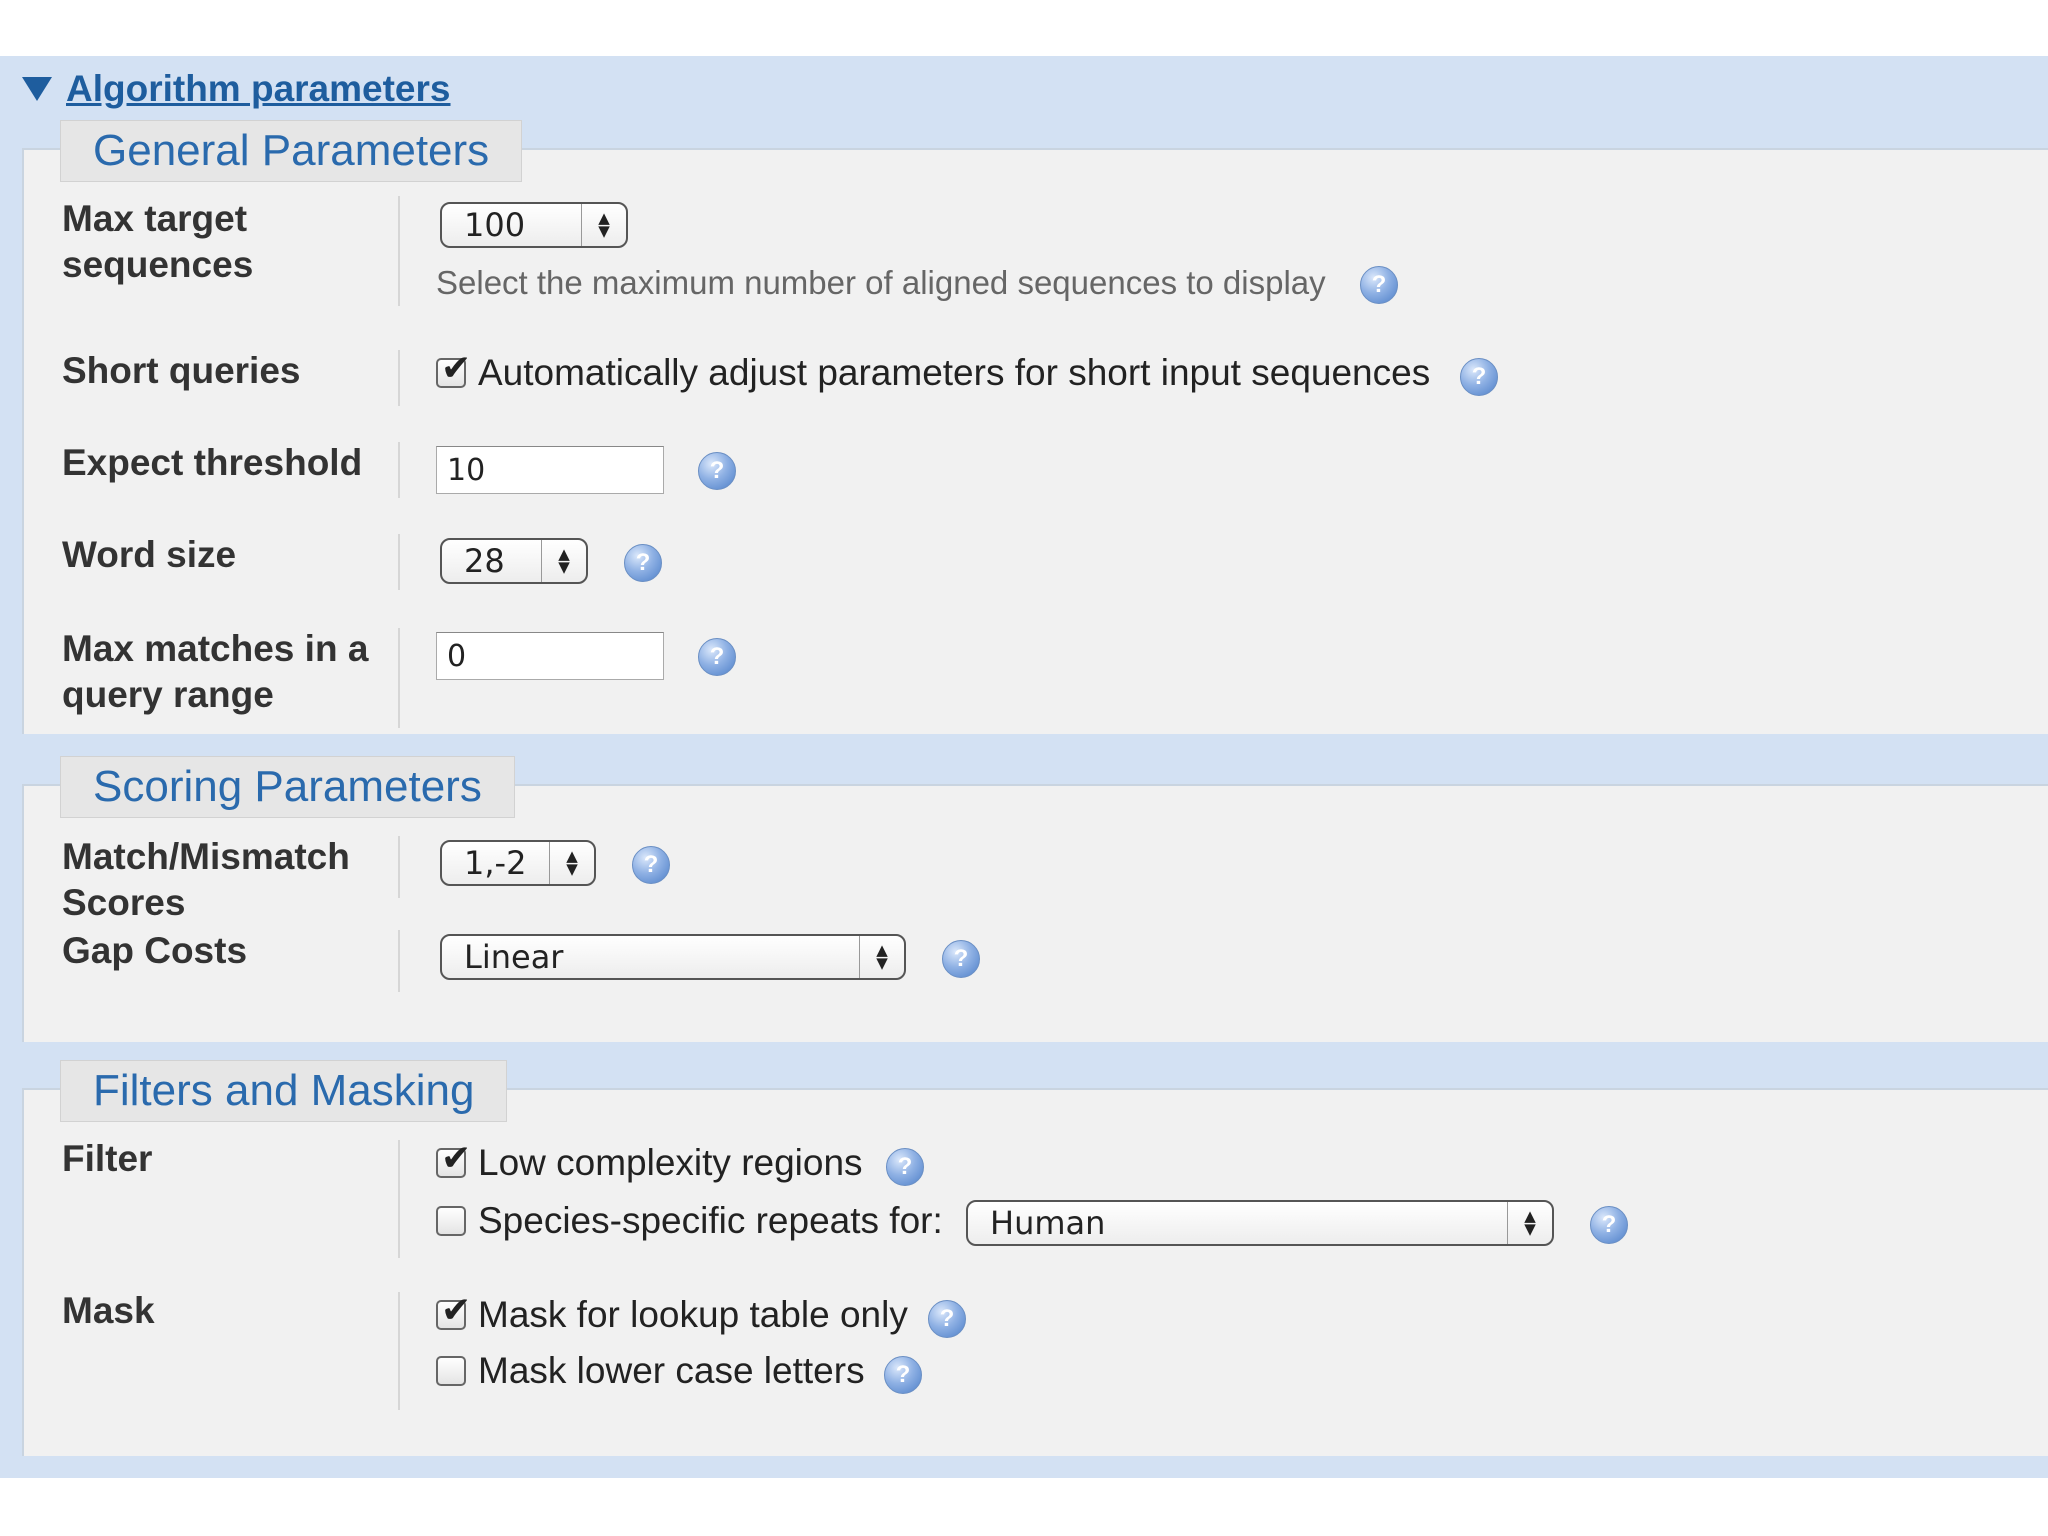 This screenshot has width=2048, height=1536. Describe the element at coordinates (534, 225) in the screenshot. I see `max-target-select: 100 ▲ ▼` at that location.